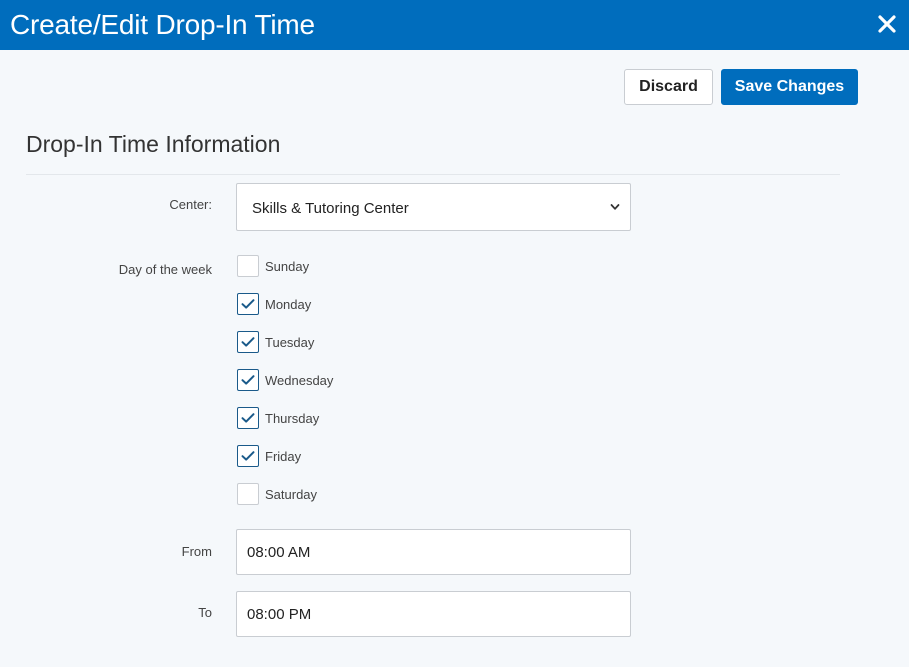 The image size is (909, 667). I want to click on checkbox-label-saturday: Saturday, so click(291, 494).